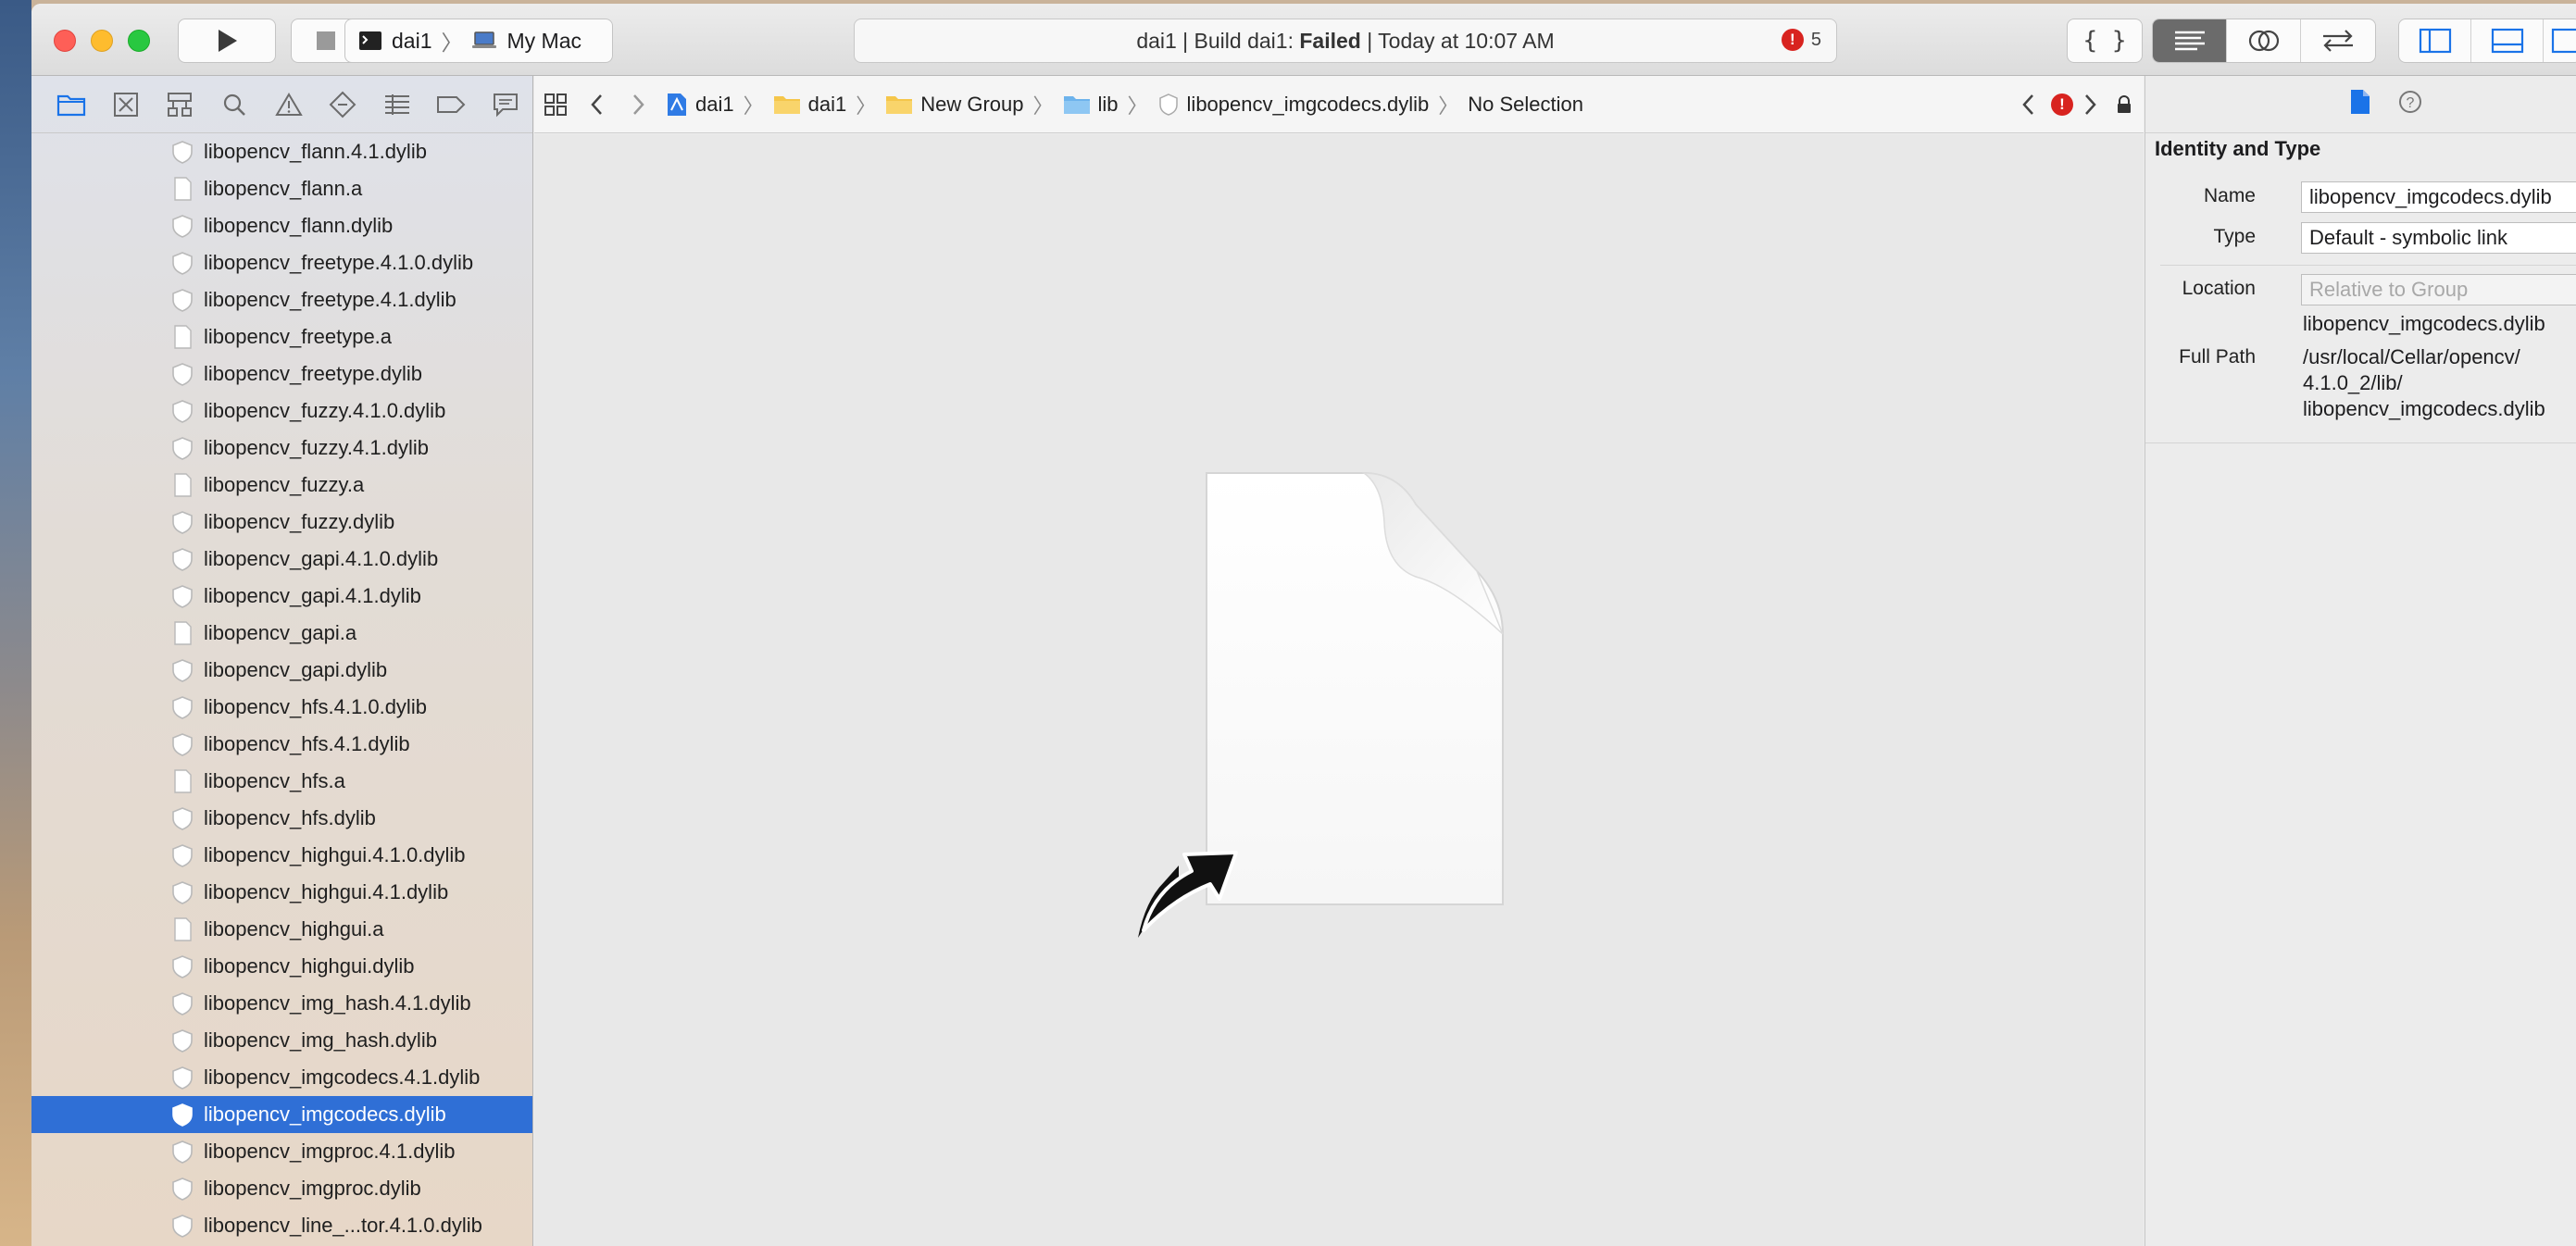 Image resolution: width=2576 pixels, height=1246 pixels. Describe the element at coordinates (16, 623) in the screenshot. I see `desktop-background` at that location.